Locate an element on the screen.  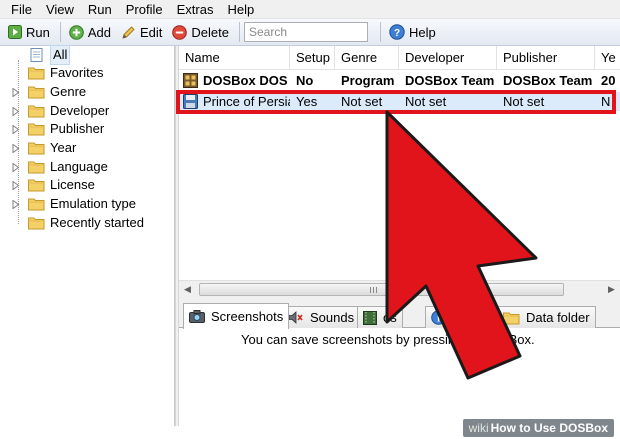
tree-item-label: Emulation type is located at coordinates (93, 203).